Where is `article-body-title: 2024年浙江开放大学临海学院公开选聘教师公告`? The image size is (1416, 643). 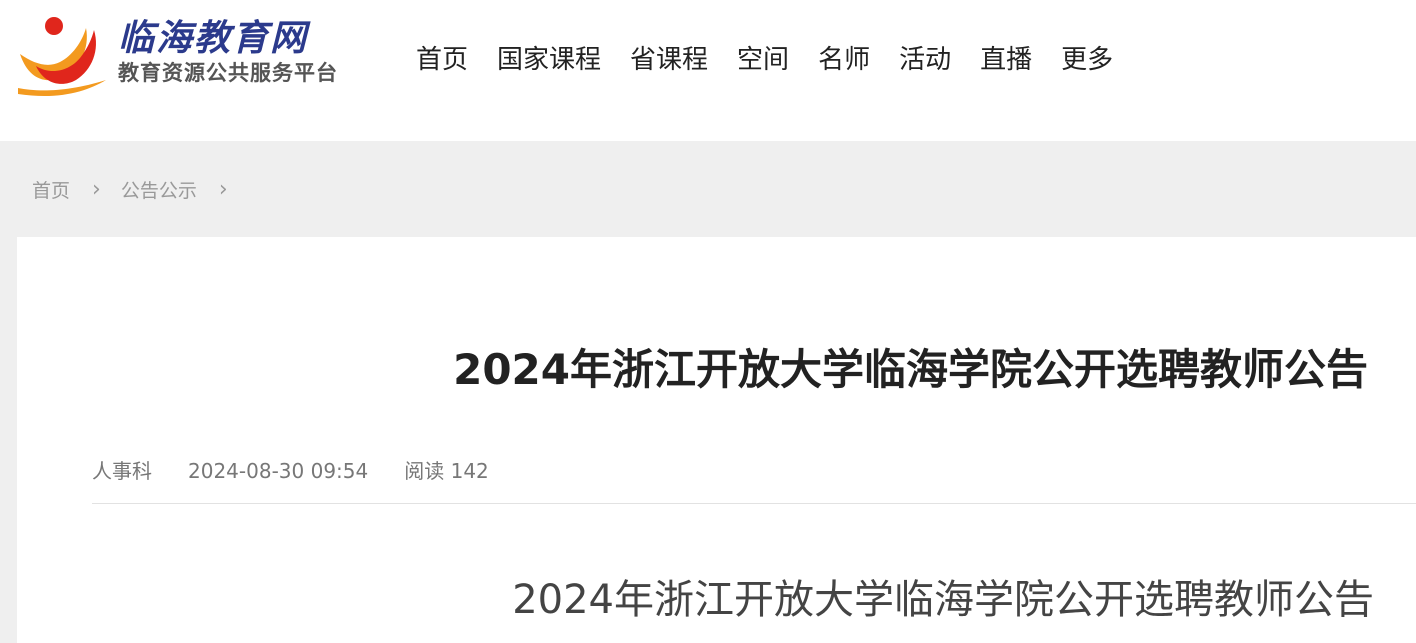 article-body-title: 2024年浙江开放大学临海学院公开选聘教师公告 is located at coordinates (943, 600).